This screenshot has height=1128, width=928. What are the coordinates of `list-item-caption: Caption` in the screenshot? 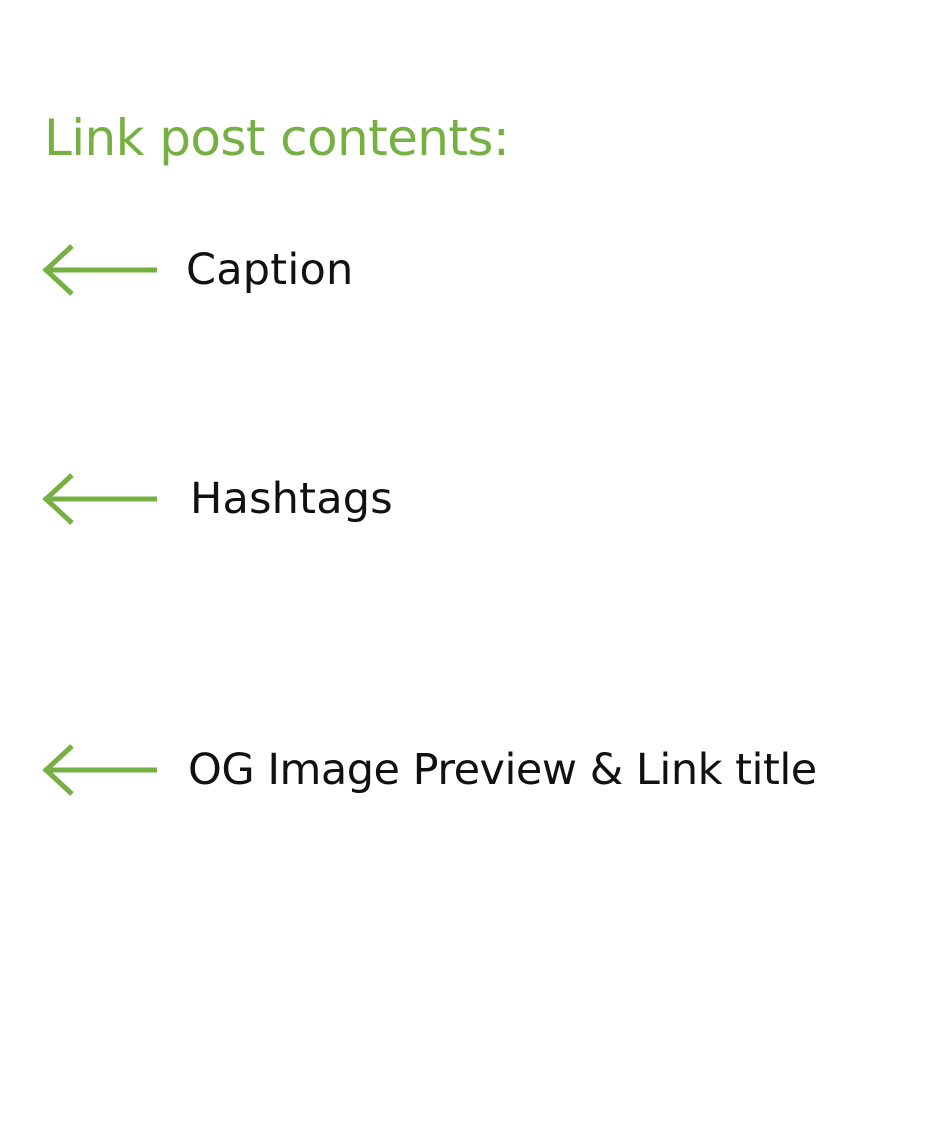 It's located at (196, 270).